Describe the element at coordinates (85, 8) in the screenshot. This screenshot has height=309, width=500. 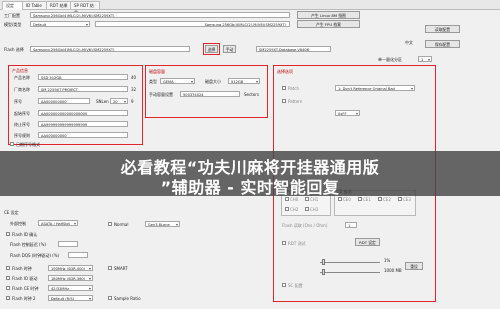
I see `tab-sp-rdt-result: SP RDT 结果` at that location.